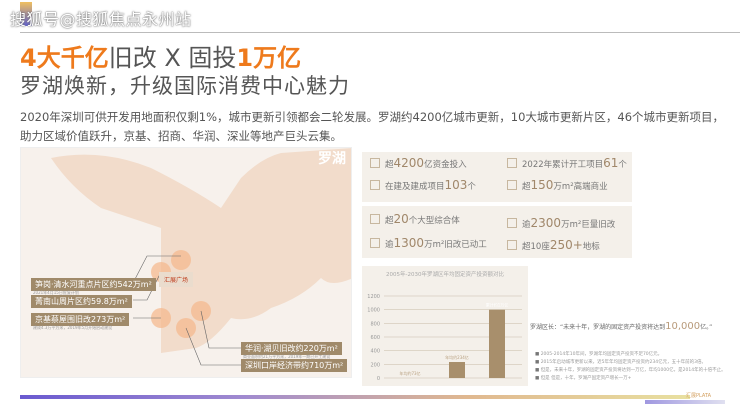 This screenshot has width=740, height=415. I want to click on data-label: 年均约73亿, so click(409, 373).